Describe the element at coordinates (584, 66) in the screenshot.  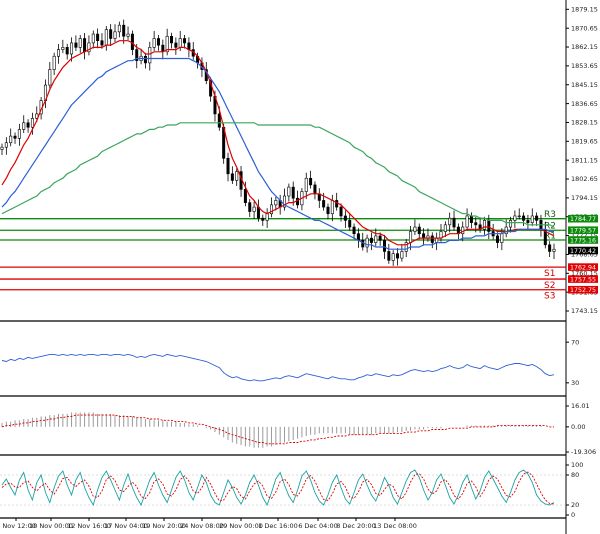
I see `price-tick-label: 1853.65` at that location.